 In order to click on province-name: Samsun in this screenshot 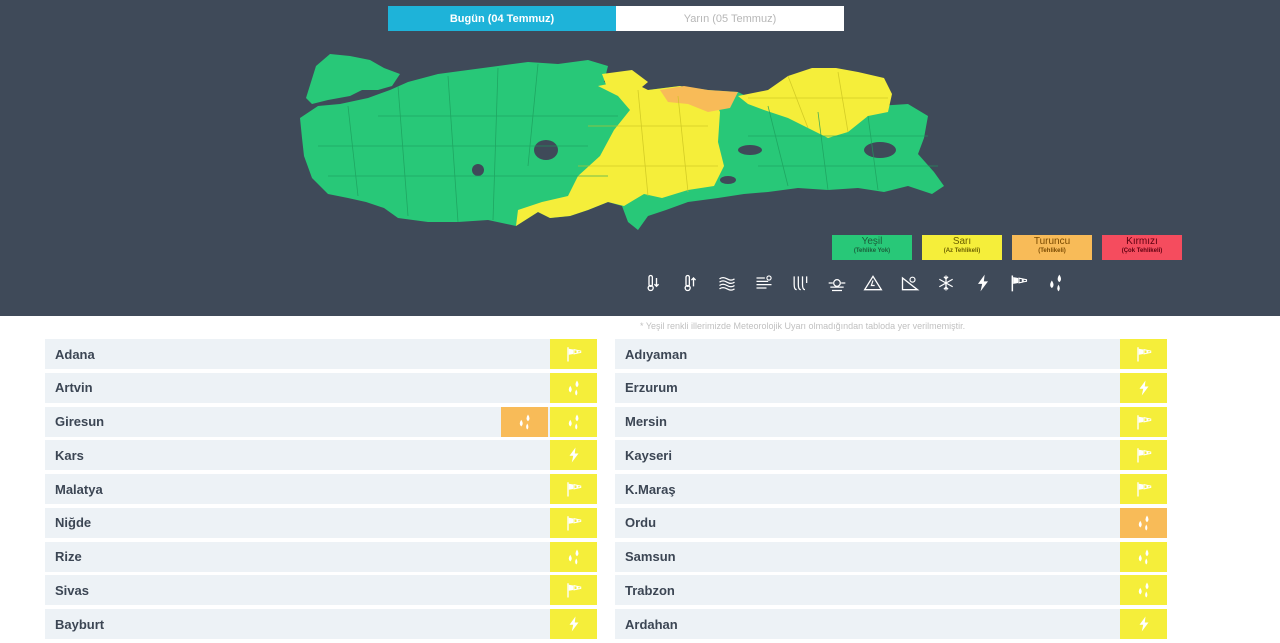, I will do `click(650, 556)`.